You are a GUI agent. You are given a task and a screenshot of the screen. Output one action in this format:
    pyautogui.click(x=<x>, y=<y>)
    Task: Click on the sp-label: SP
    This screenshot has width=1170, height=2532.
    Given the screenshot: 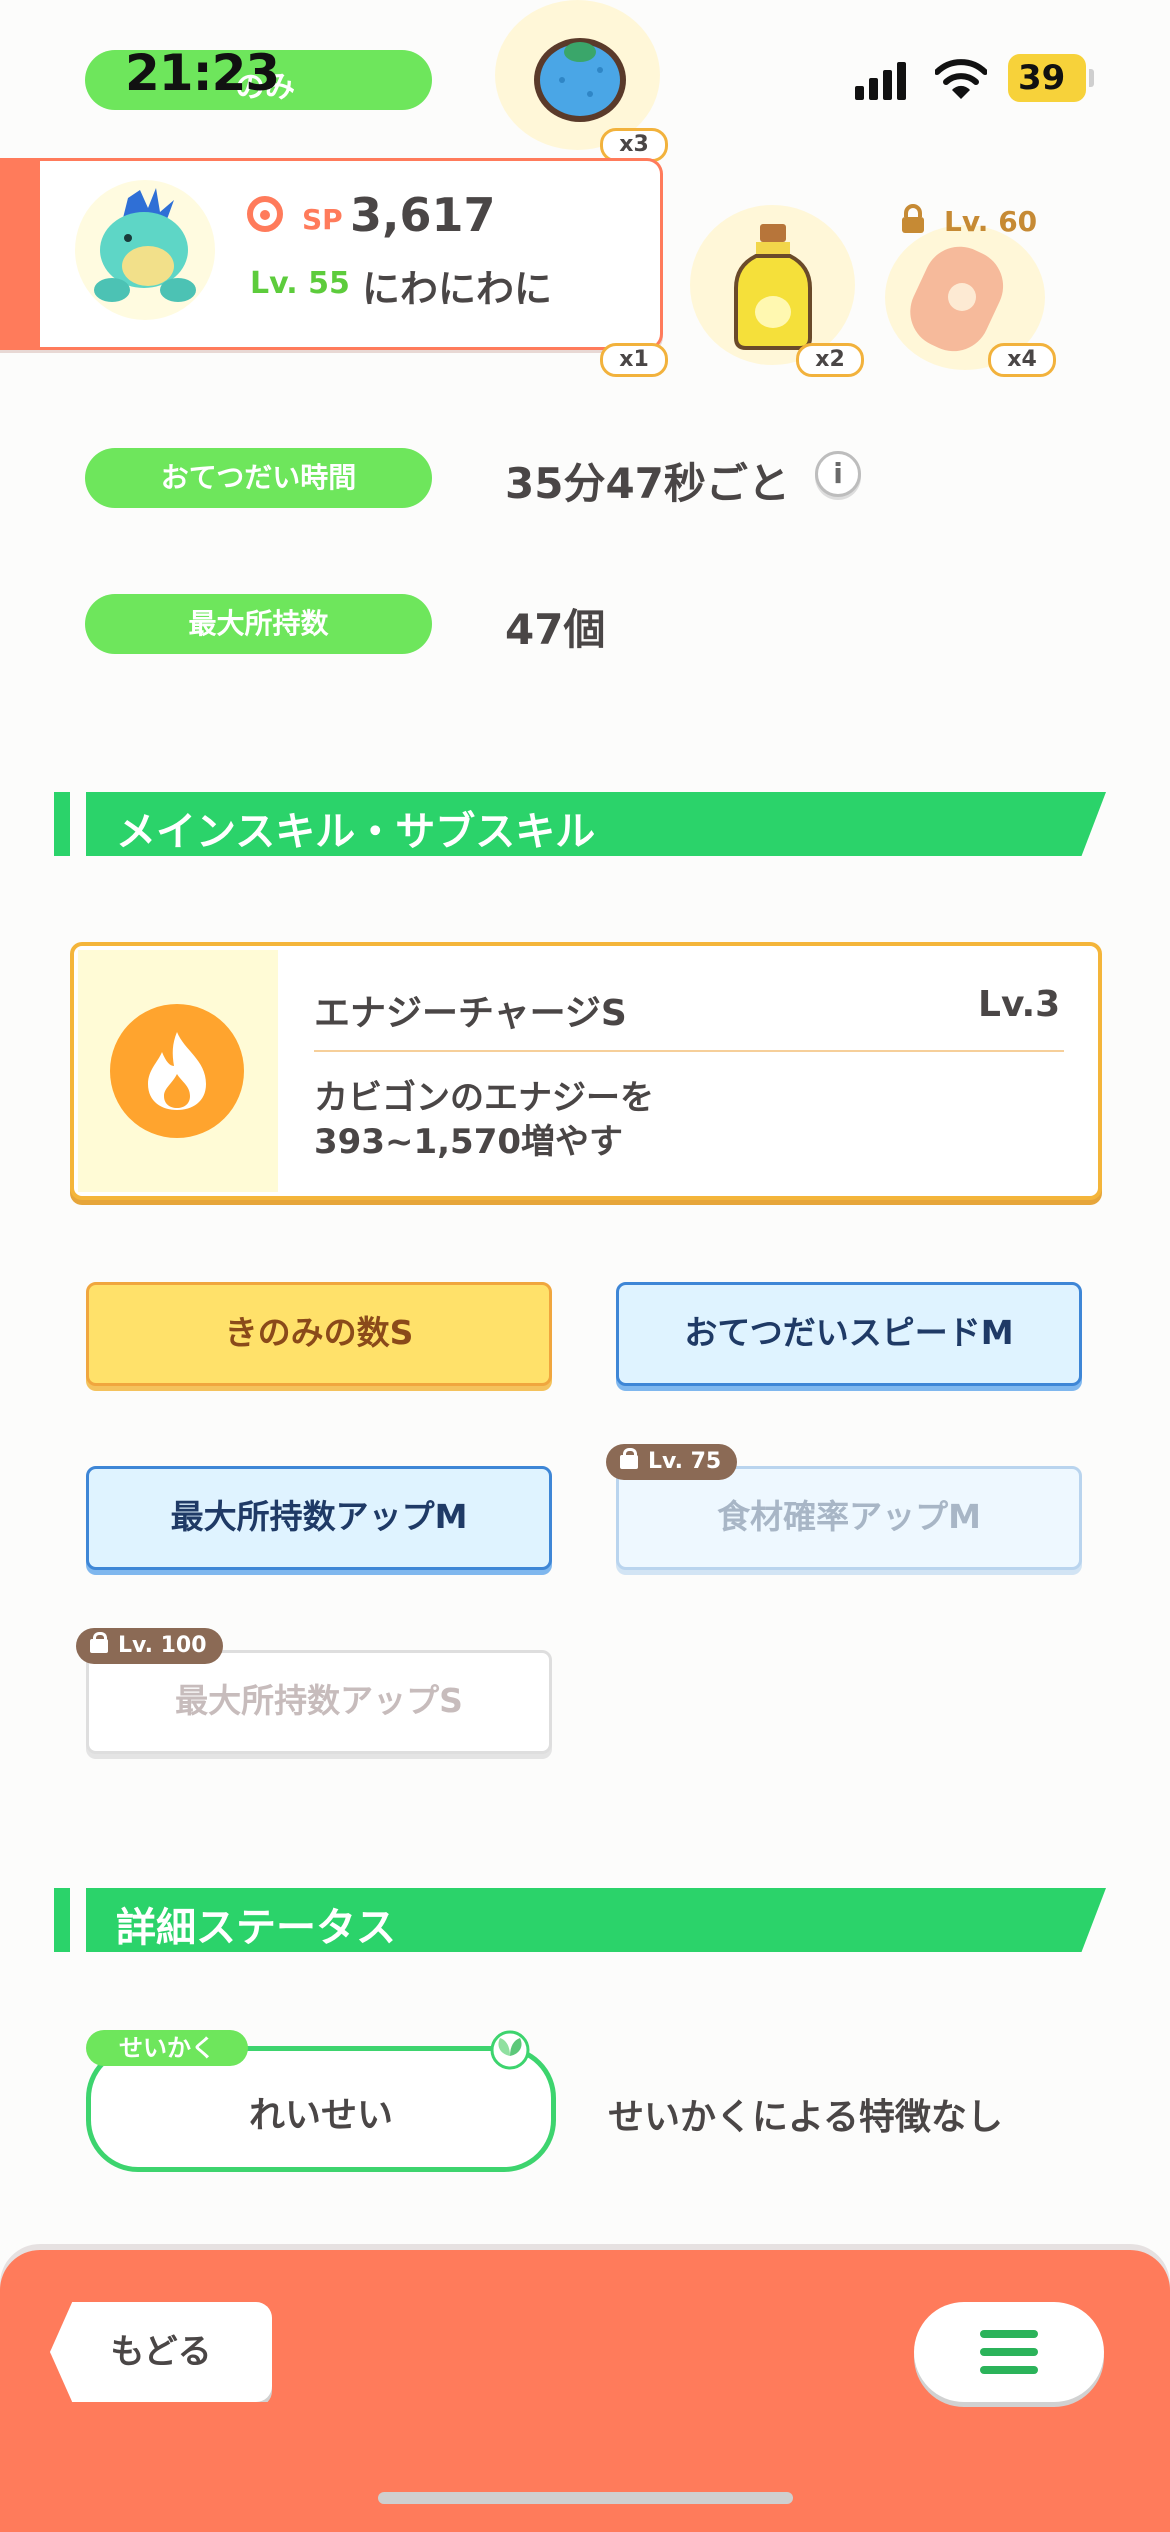 What is the action you would take?
    pyautogui.click(x=322, y=219)
    